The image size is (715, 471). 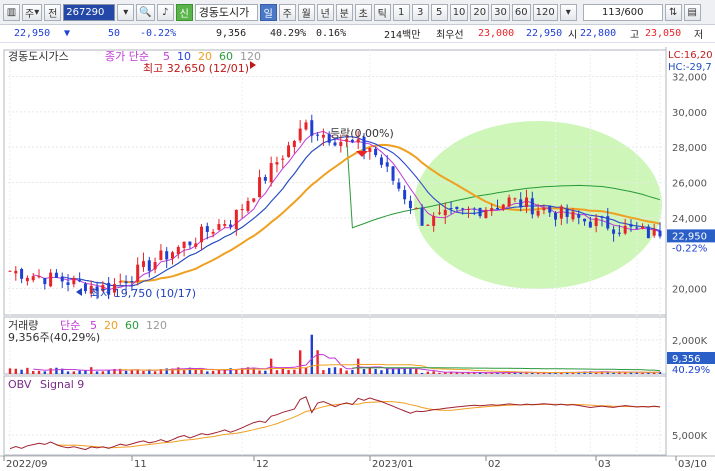 What do you see at coordinates (480, 12) in the screenshot?
I see `interval-20: 20` at bounding box center [480, 12].